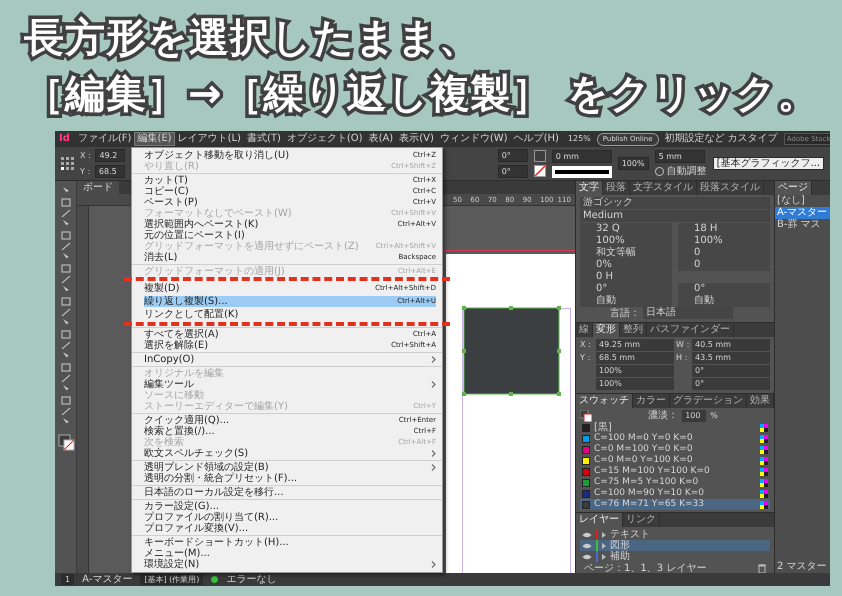  What do you see at coordinates (721, 139) in the screenshot?
I see `workspace-switcher: 初期設定など カスタイプ` at bounding box center [721, 139].